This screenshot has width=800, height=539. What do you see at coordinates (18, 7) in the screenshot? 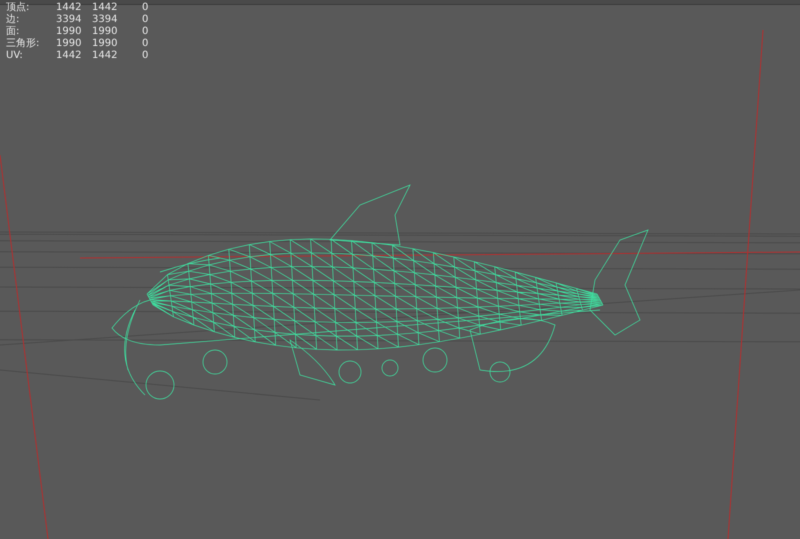
I see `stat-label: 顶点:` at bounding box center [18, 7].